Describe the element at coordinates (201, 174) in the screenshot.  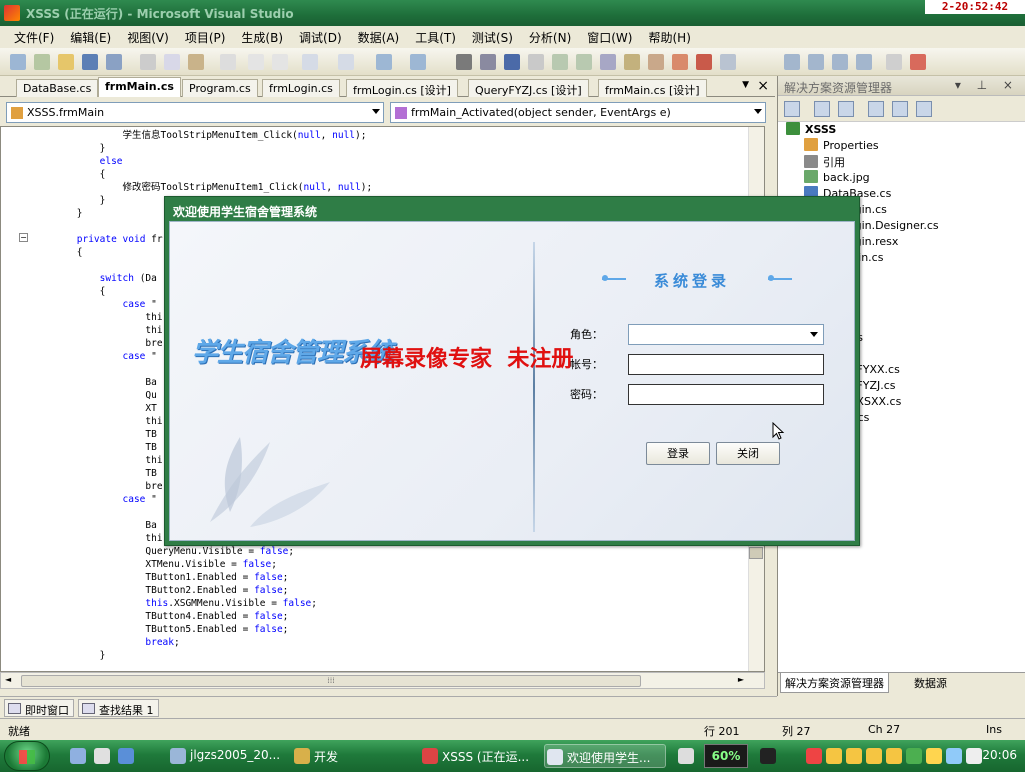
I see `code-line: {` at that location.